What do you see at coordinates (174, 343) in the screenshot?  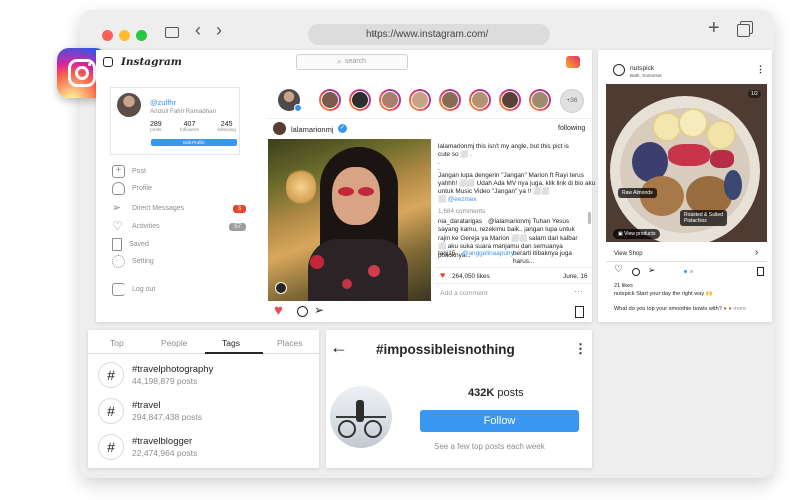 I see `tab-people: People` at bounding box center [174, 343].